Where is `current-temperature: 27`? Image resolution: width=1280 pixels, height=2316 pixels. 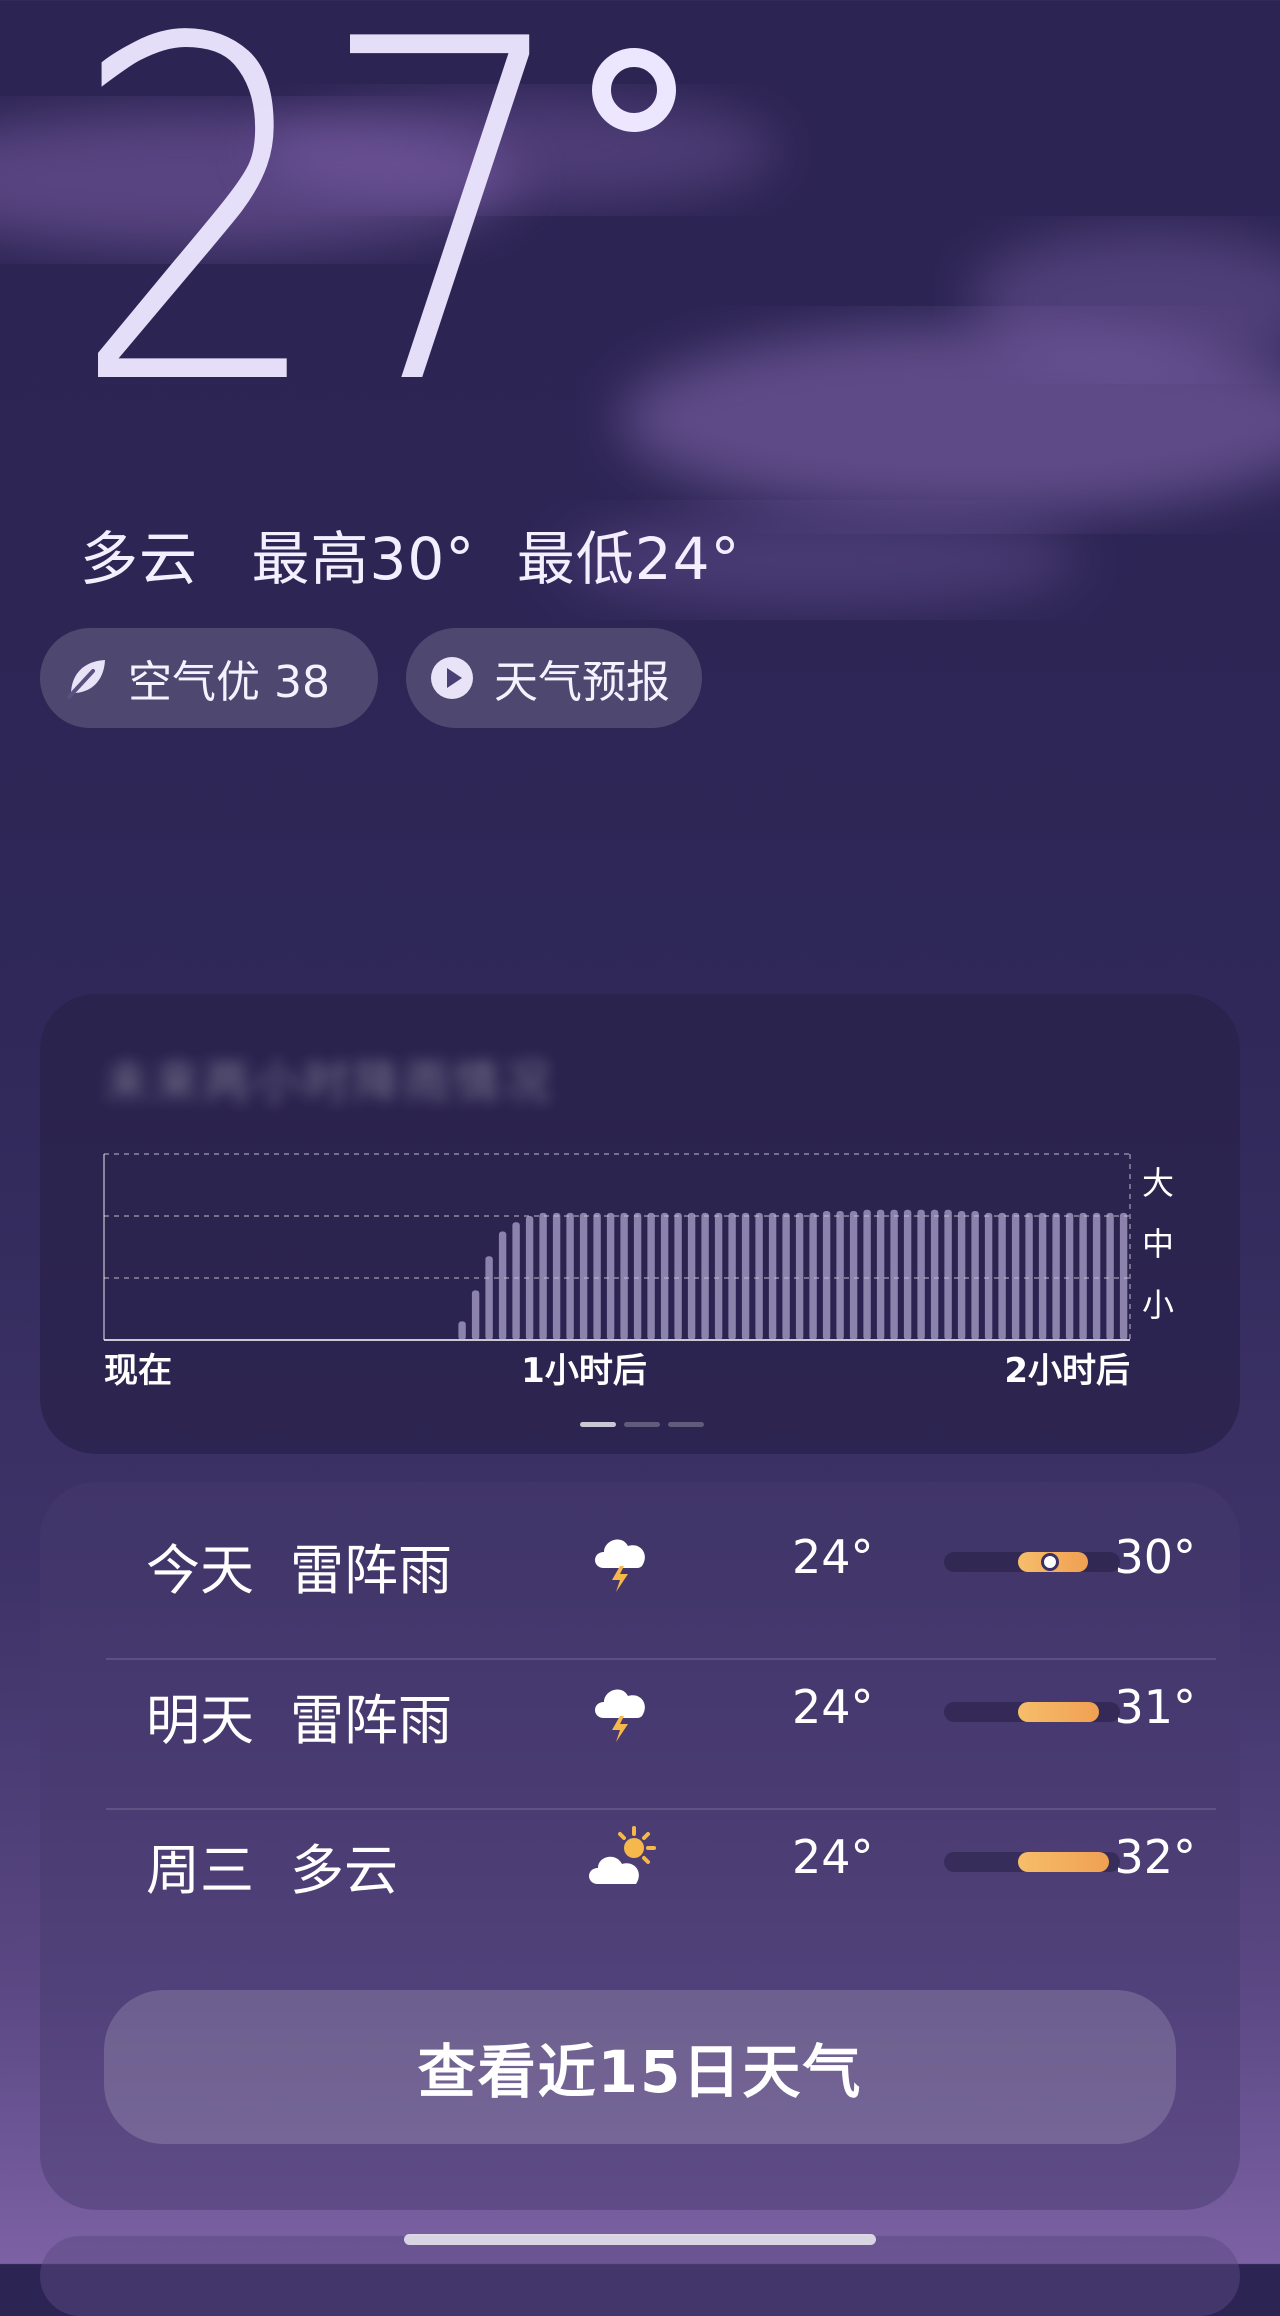 current-temperature: 27 is located at coordinates (322, 244).